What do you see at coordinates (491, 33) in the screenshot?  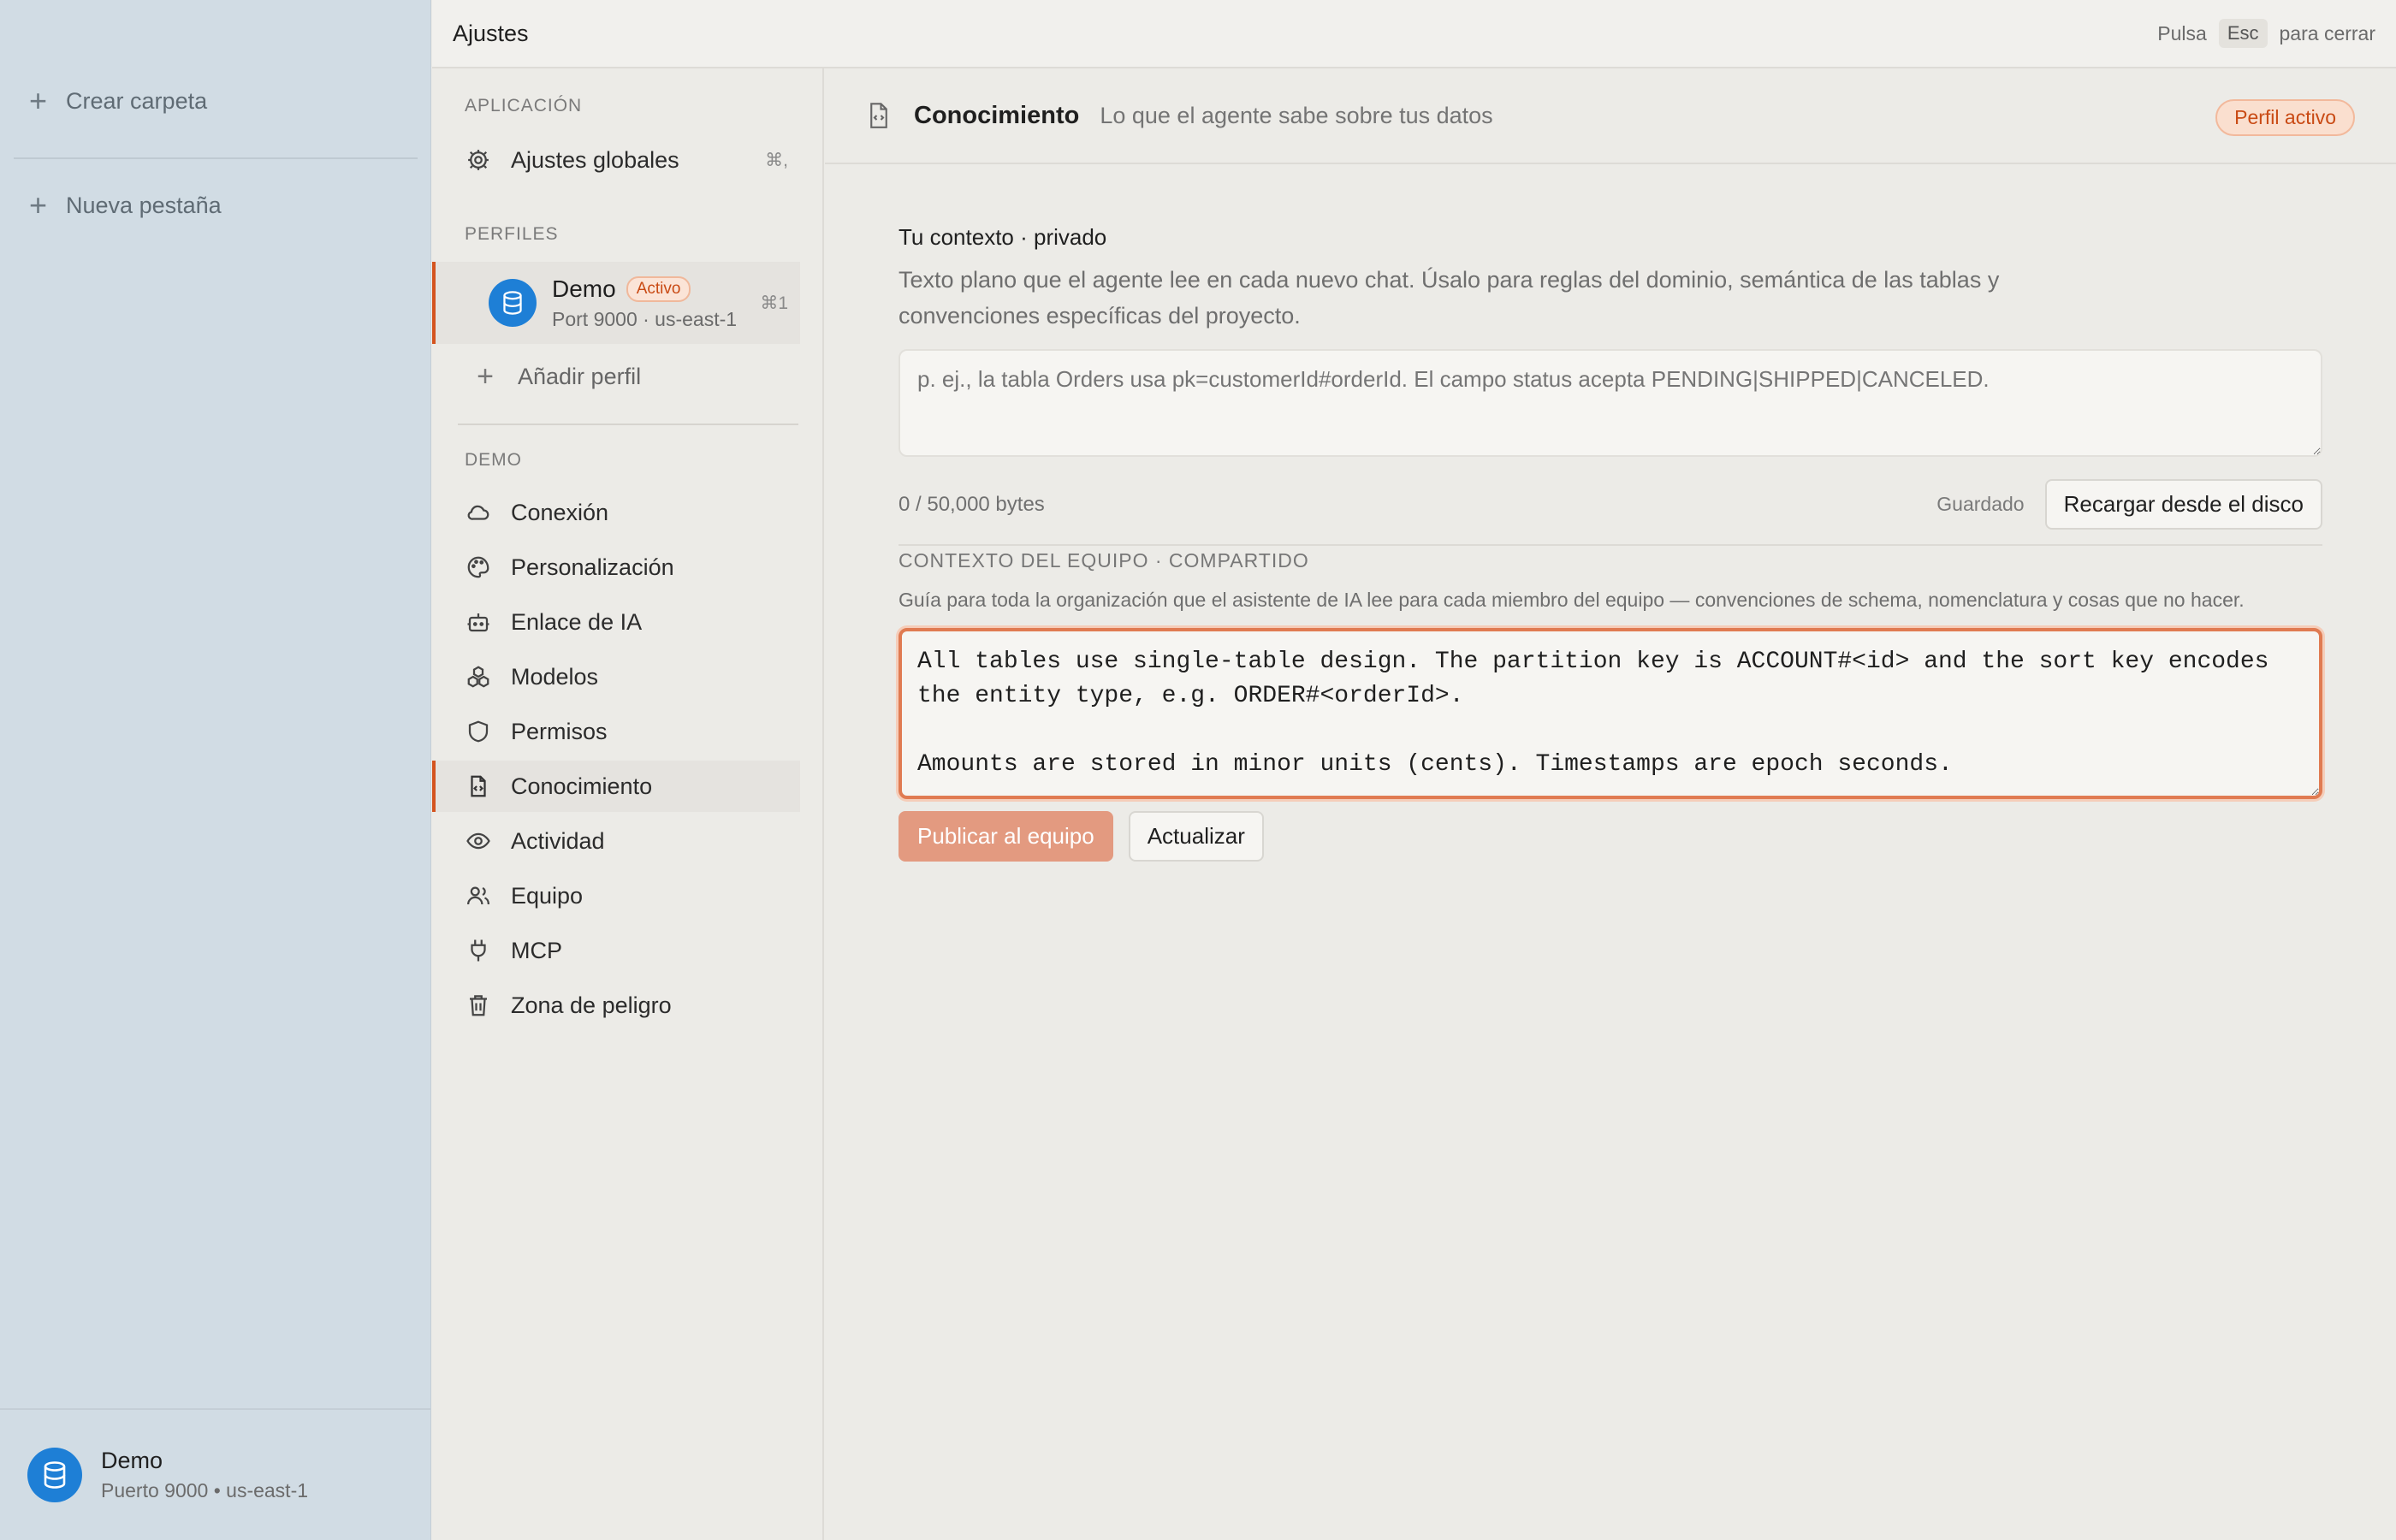 I see `settings-title: Ajustes` at bounding box center [491, 33].